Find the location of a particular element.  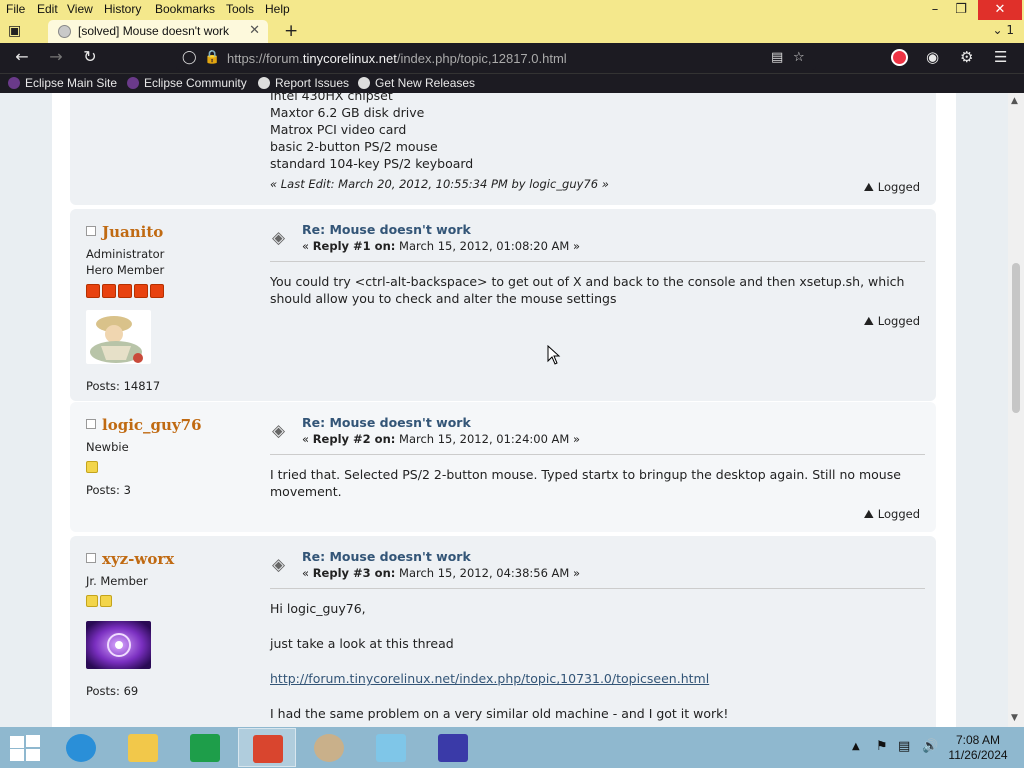

tab-close-icon: ✕ is located at coordinates (254, 30).